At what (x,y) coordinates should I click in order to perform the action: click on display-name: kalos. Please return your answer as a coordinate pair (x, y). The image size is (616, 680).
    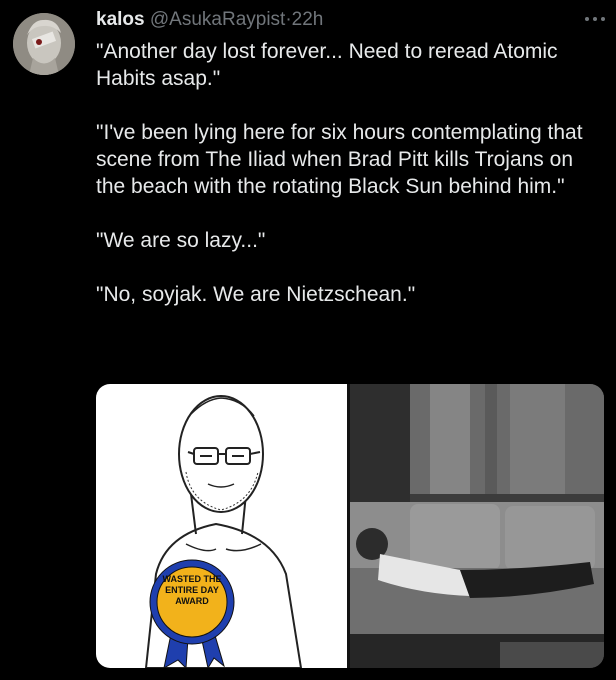
    Looking at the image, I should click on (120, 19).